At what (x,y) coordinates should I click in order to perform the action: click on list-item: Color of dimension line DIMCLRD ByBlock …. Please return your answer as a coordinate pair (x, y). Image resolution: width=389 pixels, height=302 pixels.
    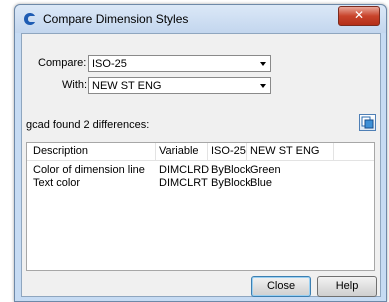
    Looking at the image, I should click on (200, 170).